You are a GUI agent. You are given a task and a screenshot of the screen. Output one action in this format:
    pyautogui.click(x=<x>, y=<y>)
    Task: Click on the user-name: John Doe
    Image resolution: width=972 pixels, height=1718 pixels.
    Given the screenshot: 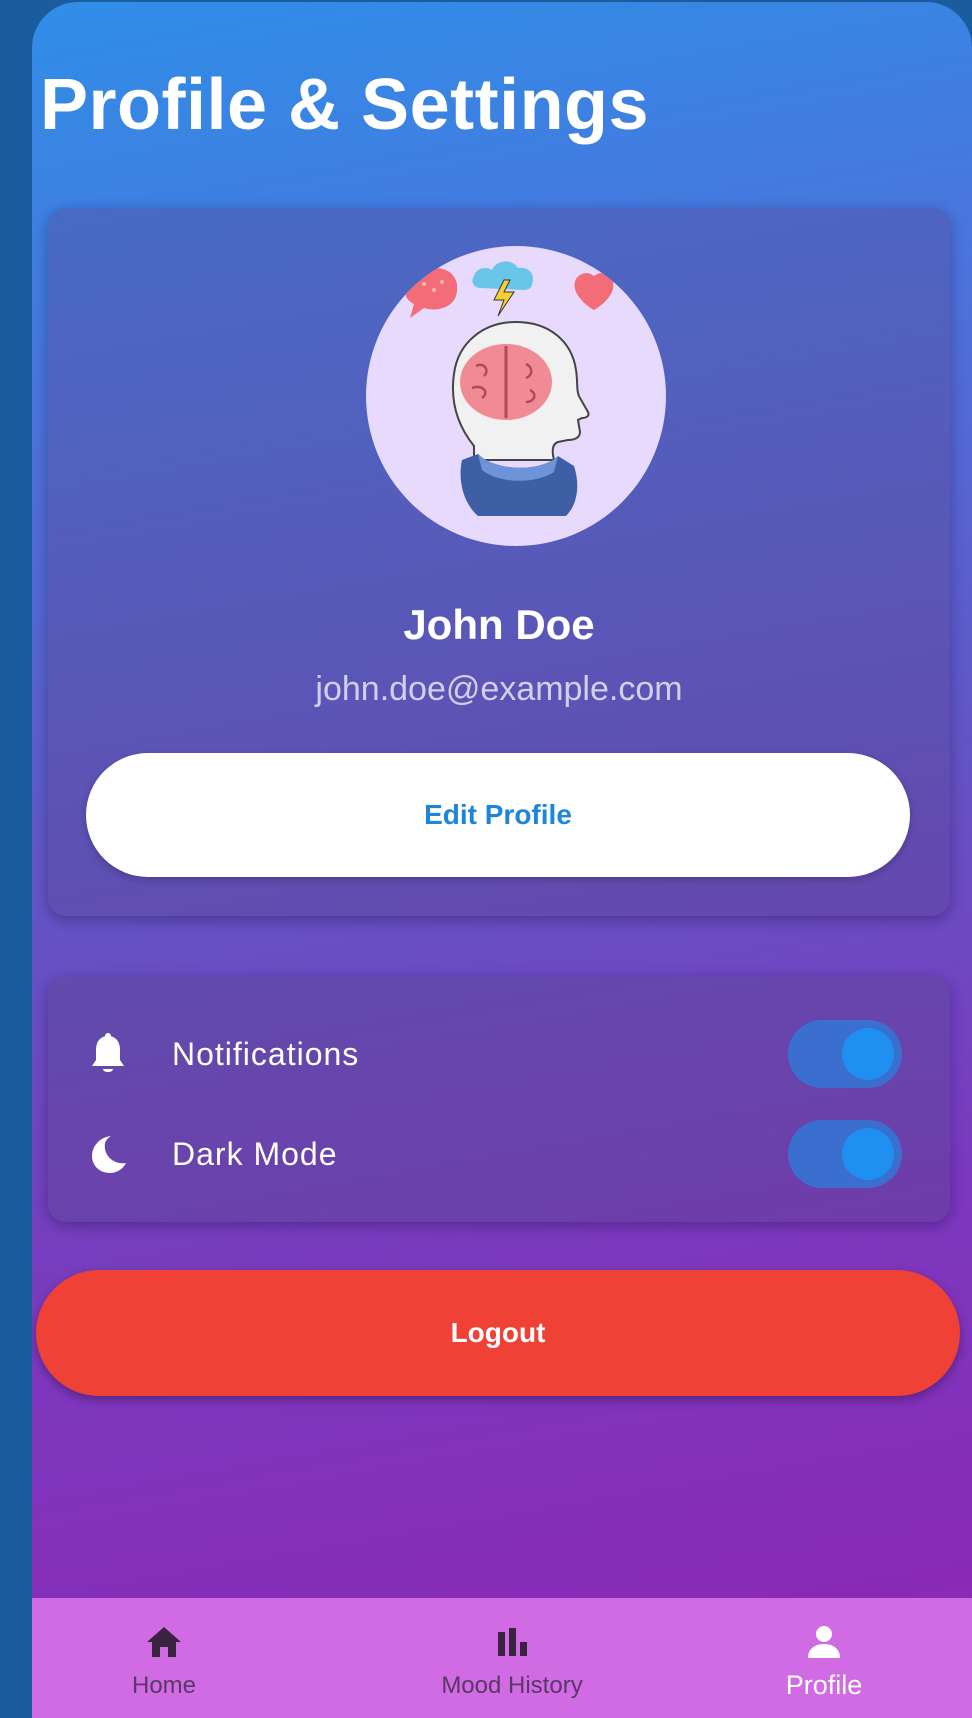 What is the action you would take?
    pyautogui.click(x=499, y=624)
    